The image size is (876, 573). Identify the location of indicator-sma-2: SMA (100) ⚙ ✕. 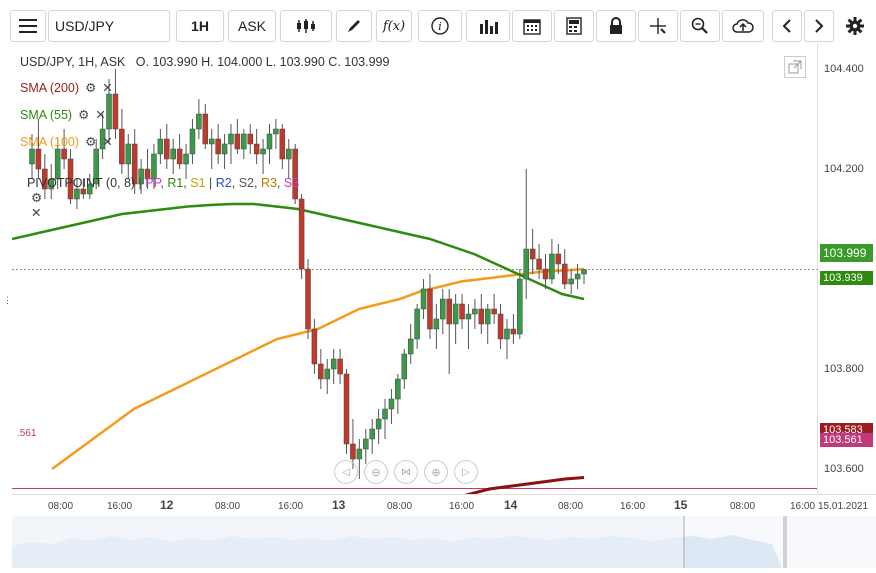
(66, 141).